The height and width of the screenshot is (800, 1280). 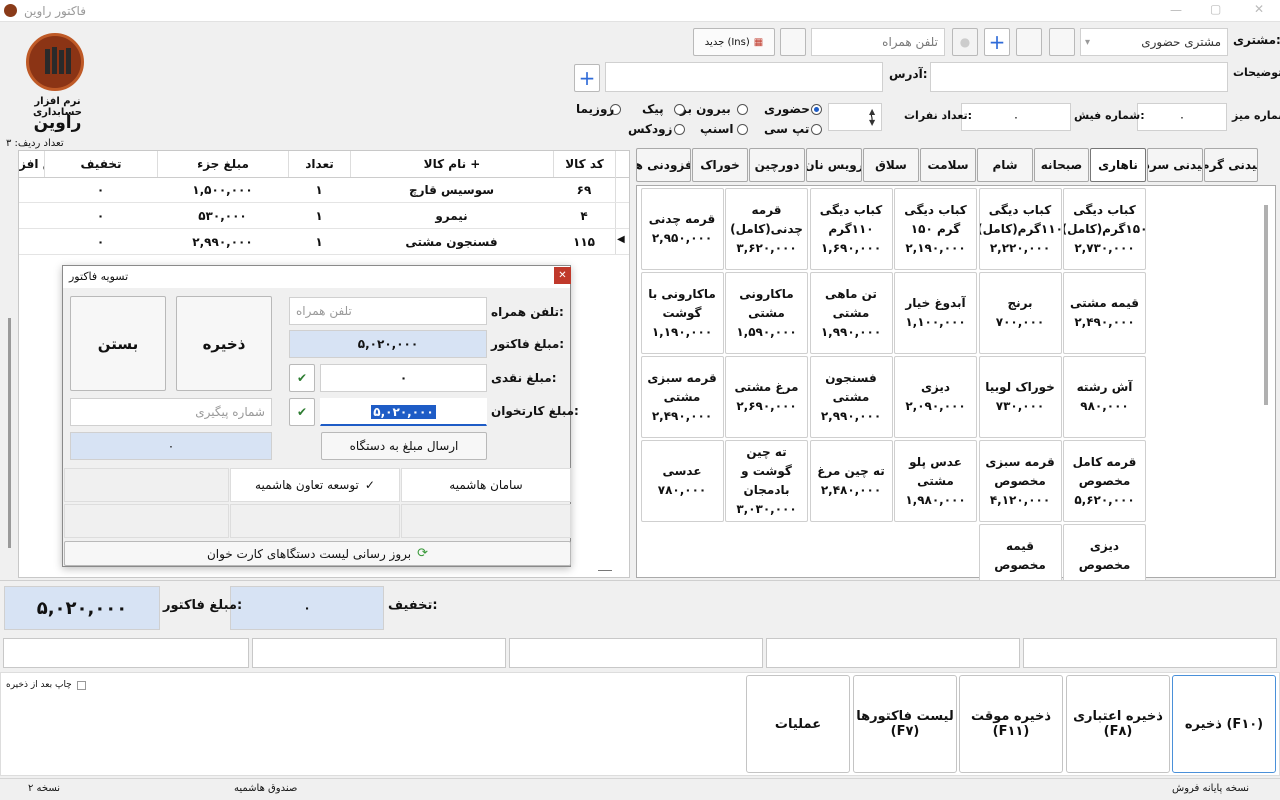 I want to click on product-tile: قرمه چدنی ۲,۹۵۰,۰۰۰, so click(x=682, y=229).